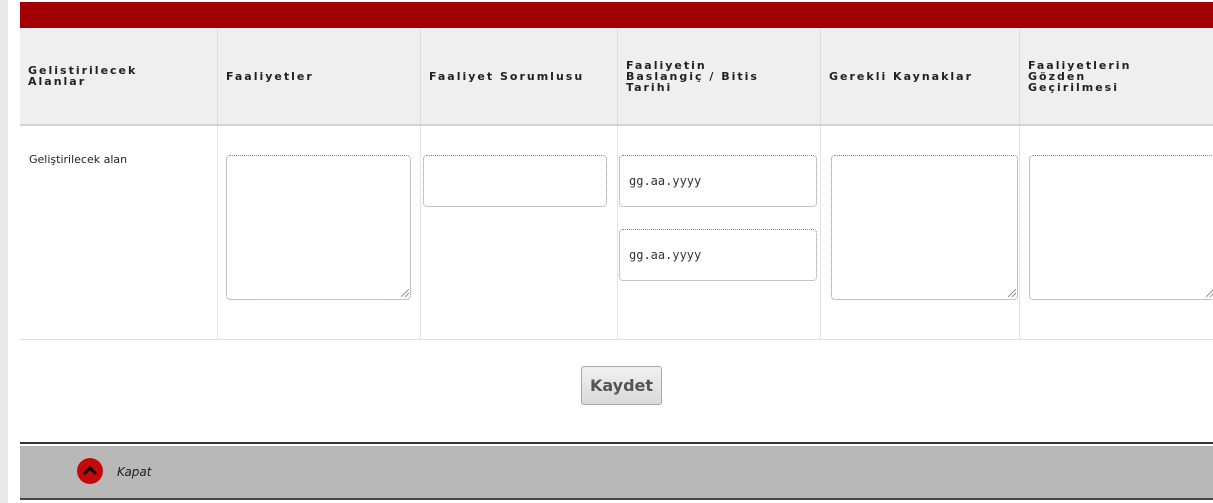  Describe the element at coordinates (616, 15) in the screenshot. I see `panel-top-bar` at that location.